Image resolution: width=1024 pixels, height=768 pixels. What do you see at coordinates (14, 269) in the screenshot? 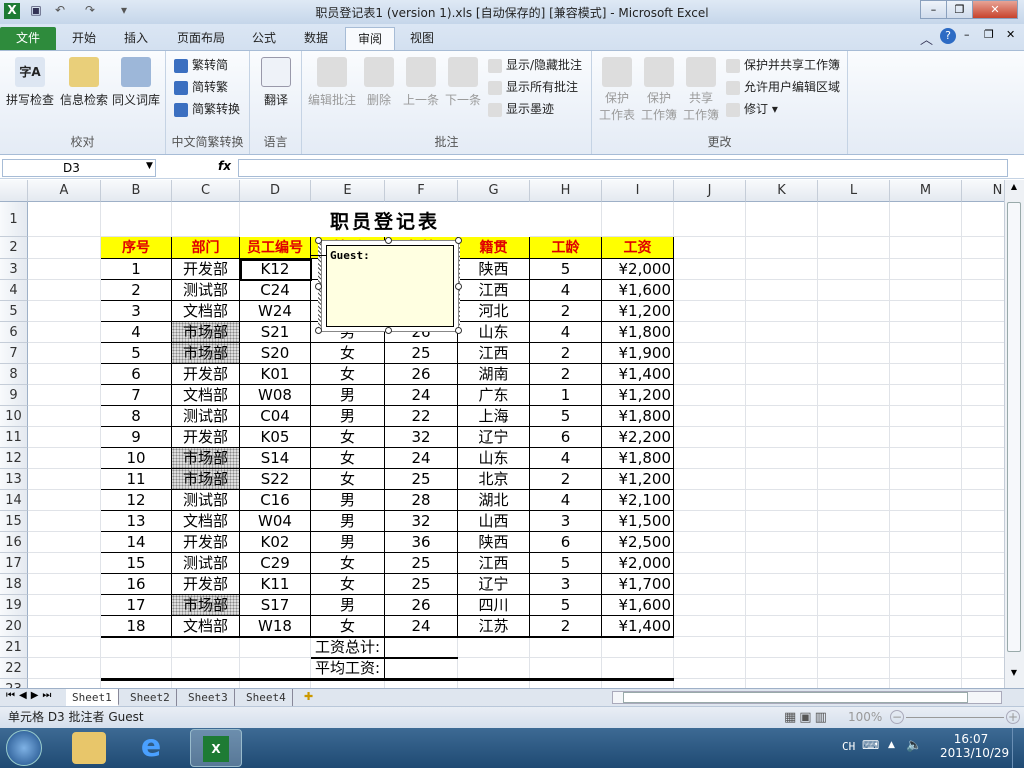
I see `row-header-3: 3` at bounding box center [14, 269].